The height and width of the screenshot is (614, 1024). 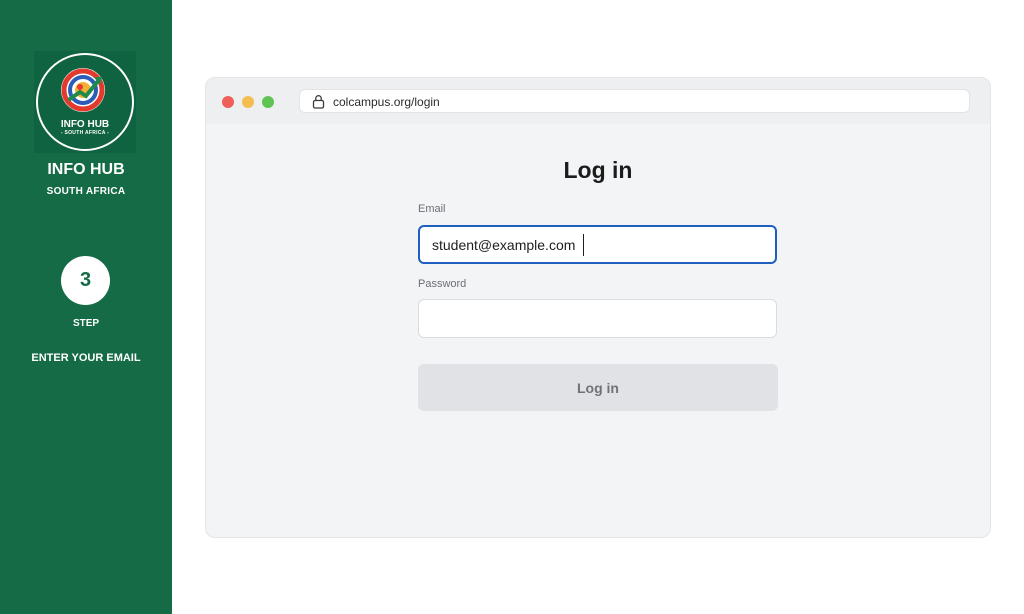 What do you see at coordinates (634, 101) in the screenshot?
I see `address-bar: colcampus.org/login` at bounding box center [634, 101].